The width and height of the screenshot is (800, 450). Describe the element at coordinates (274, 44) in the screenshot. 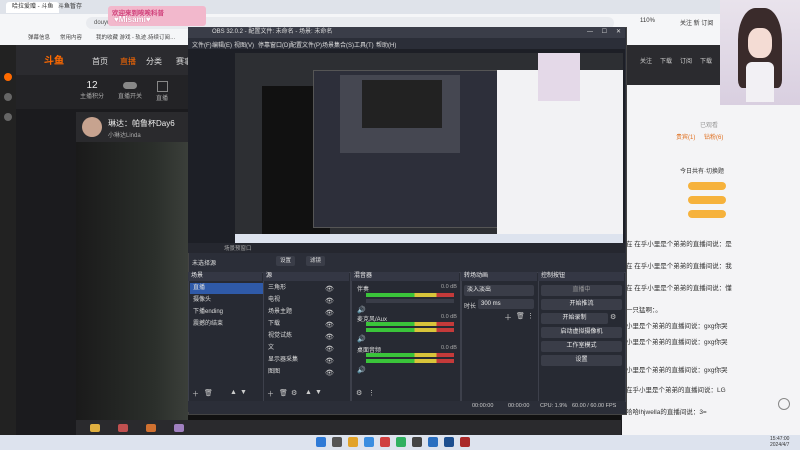

I see `menu-docks: 停靠窗口(D)` at that location.